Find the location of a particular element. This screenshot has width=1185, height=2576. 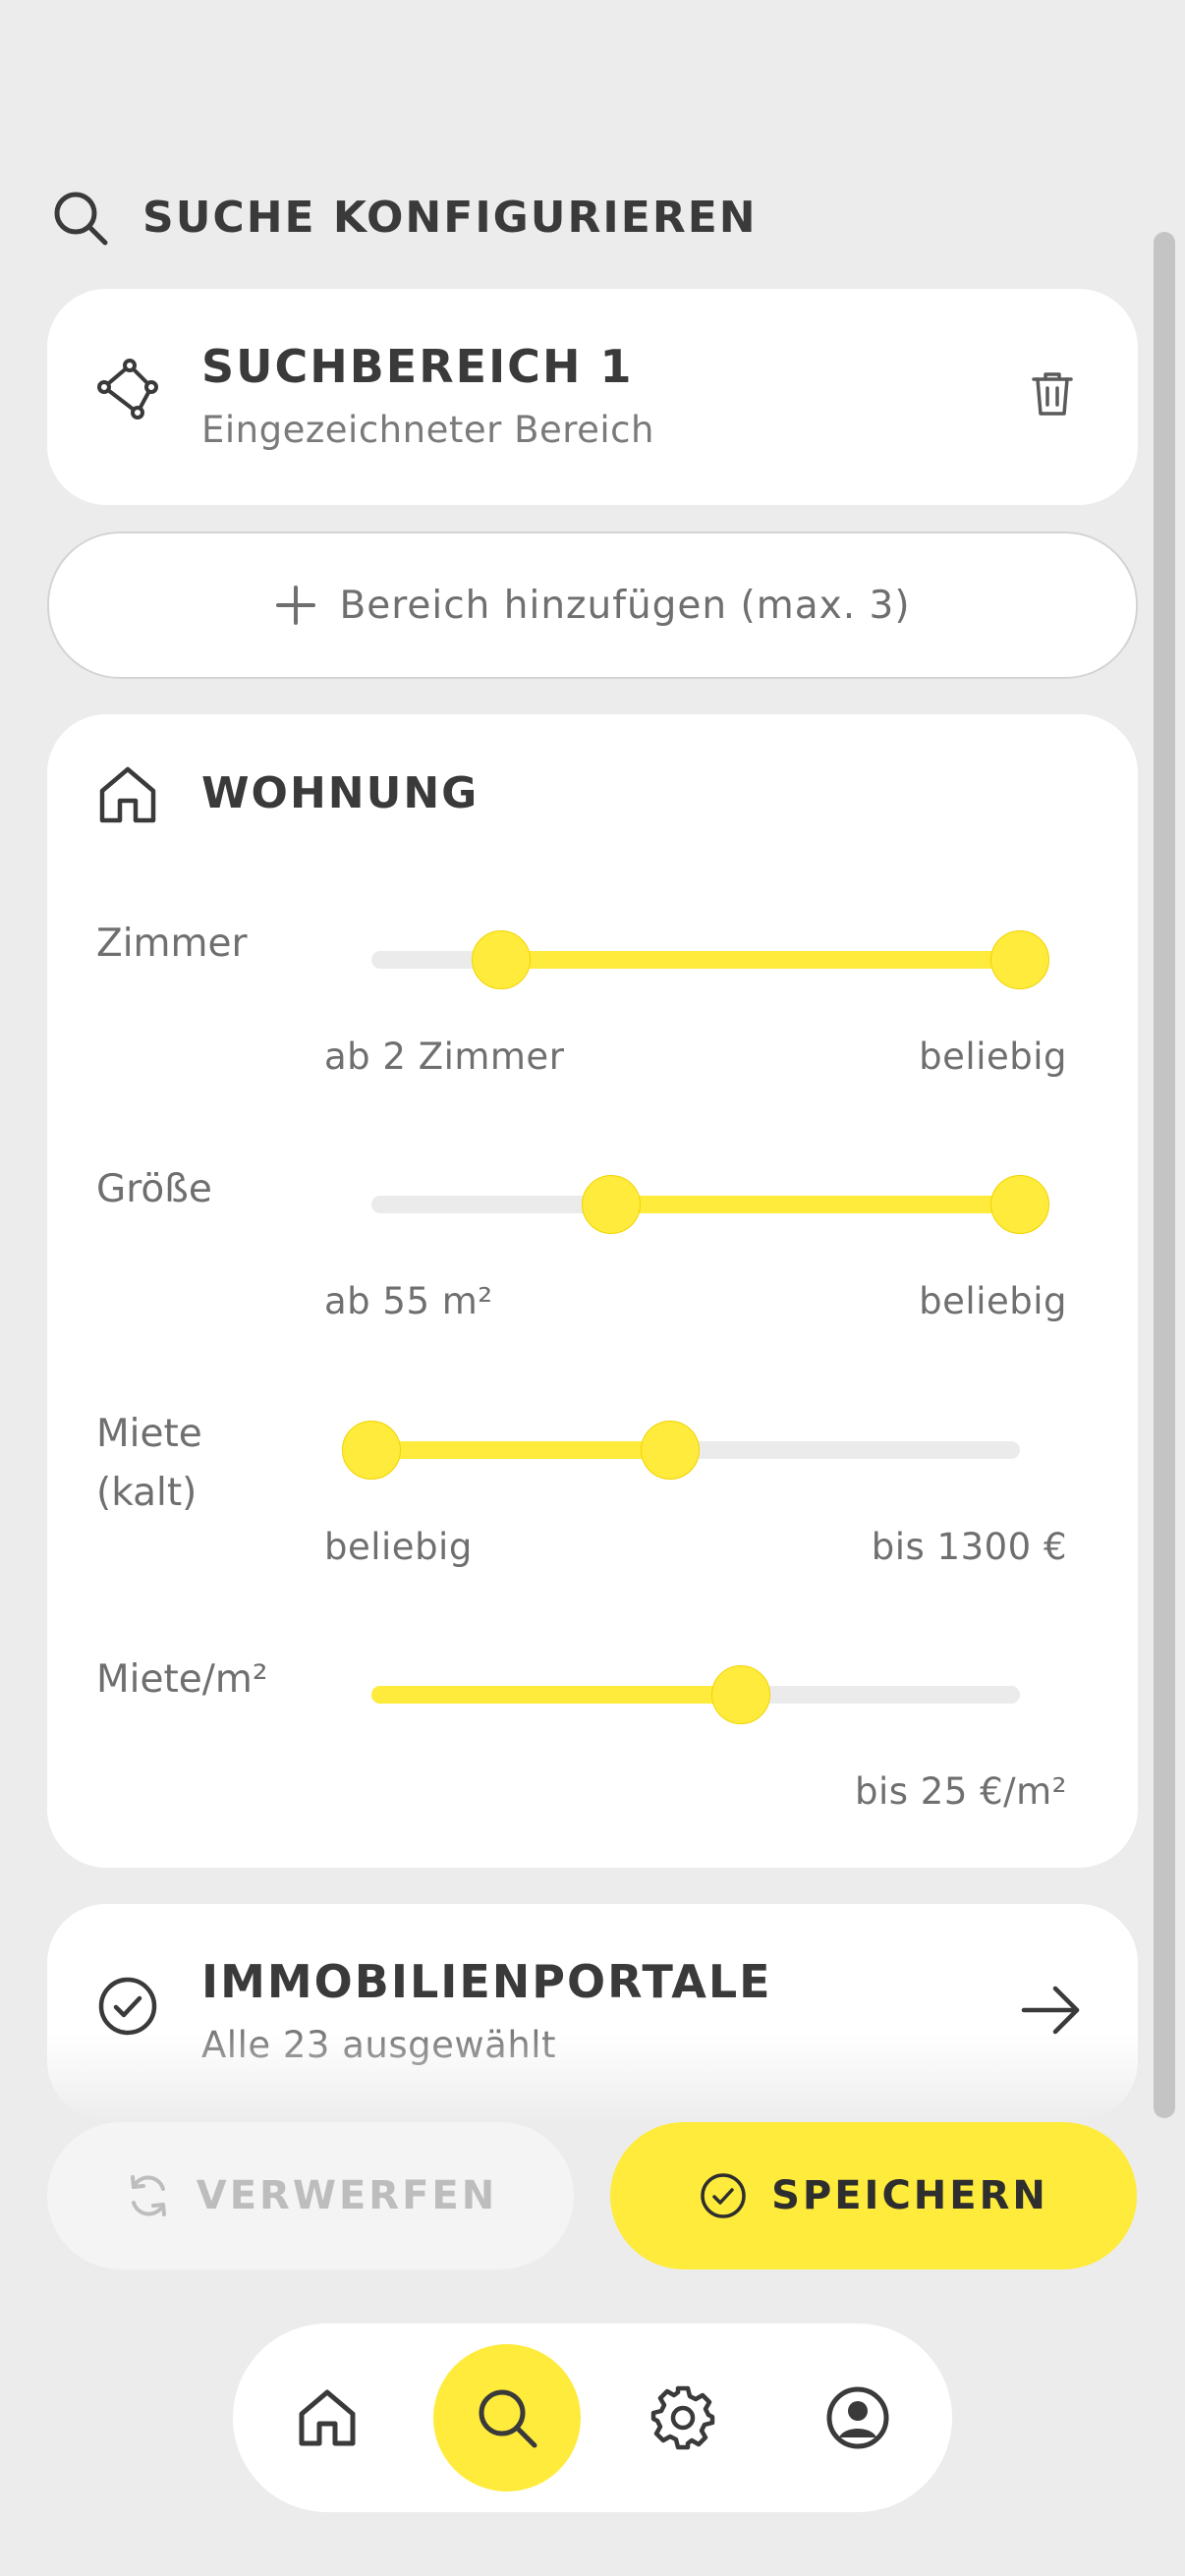

add-area-label: Bereich hinzufügen (max. 3) is located at coordinates (625, 605).